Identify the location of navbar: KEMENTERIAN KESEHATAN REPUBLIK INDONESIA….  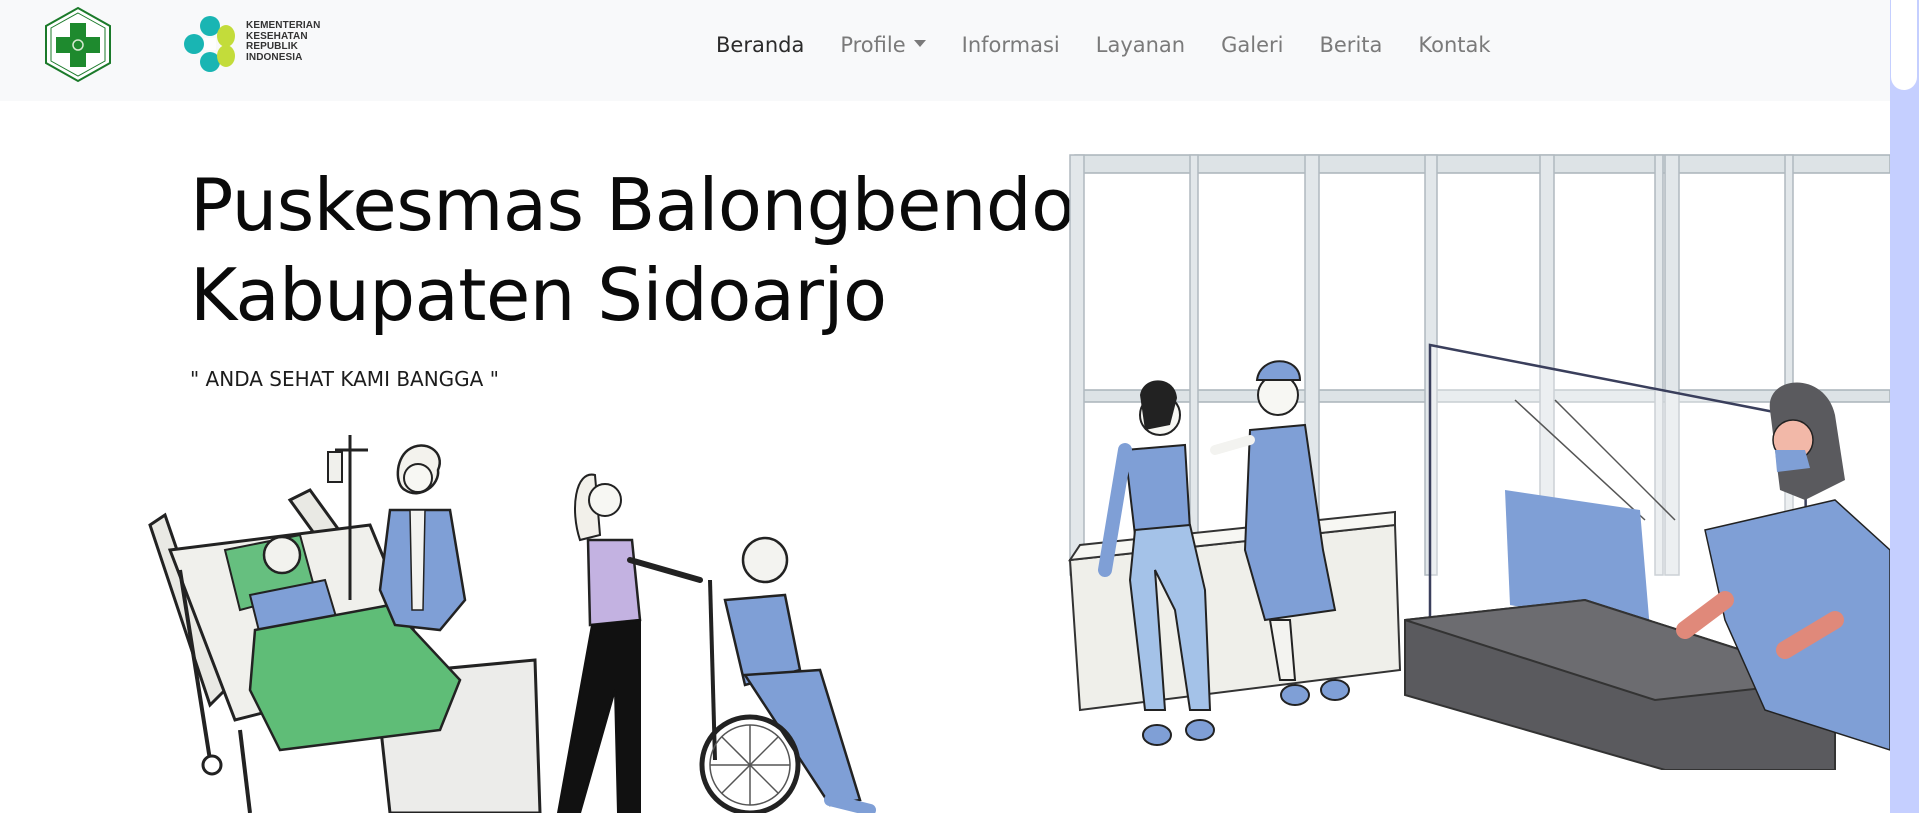
(945, 50).